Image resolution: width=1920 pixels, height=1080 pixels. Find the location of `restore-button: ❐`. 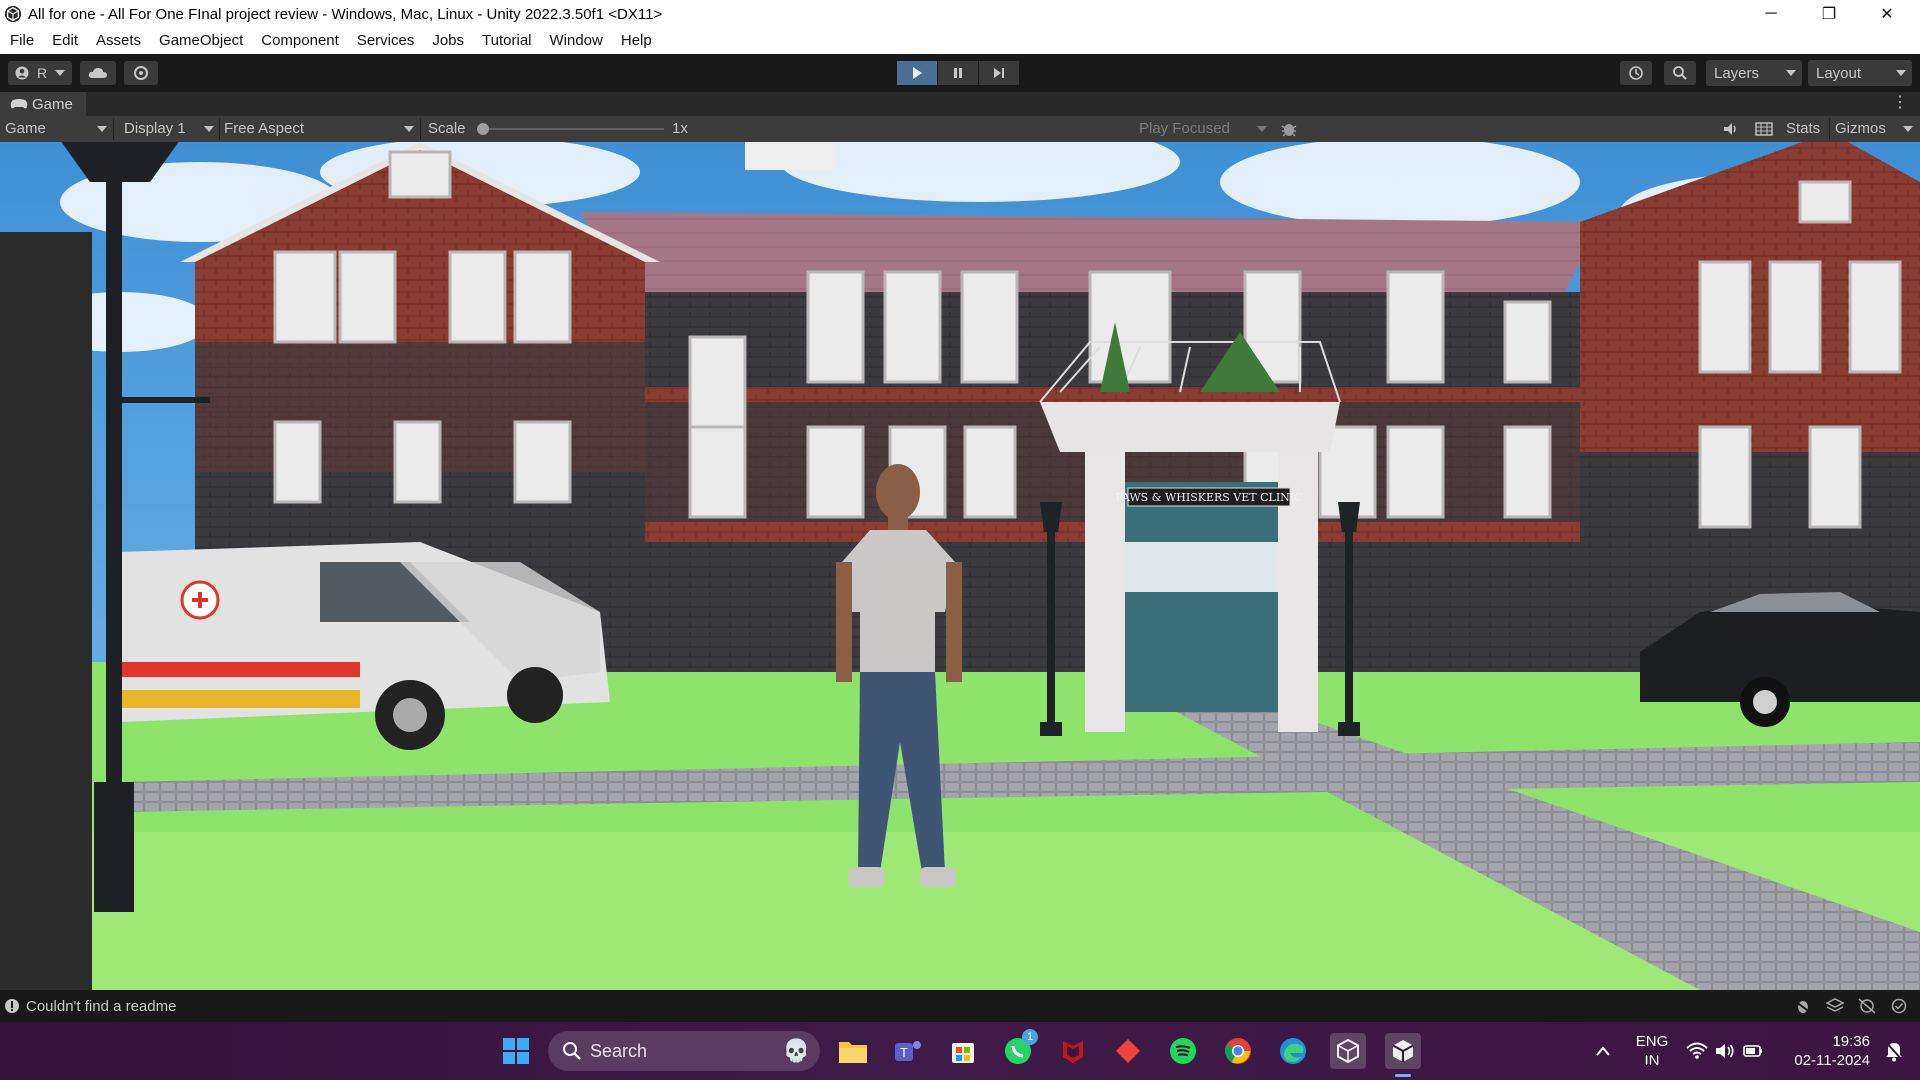

restore-button: ❐ is located at coordinates (1829, 14).